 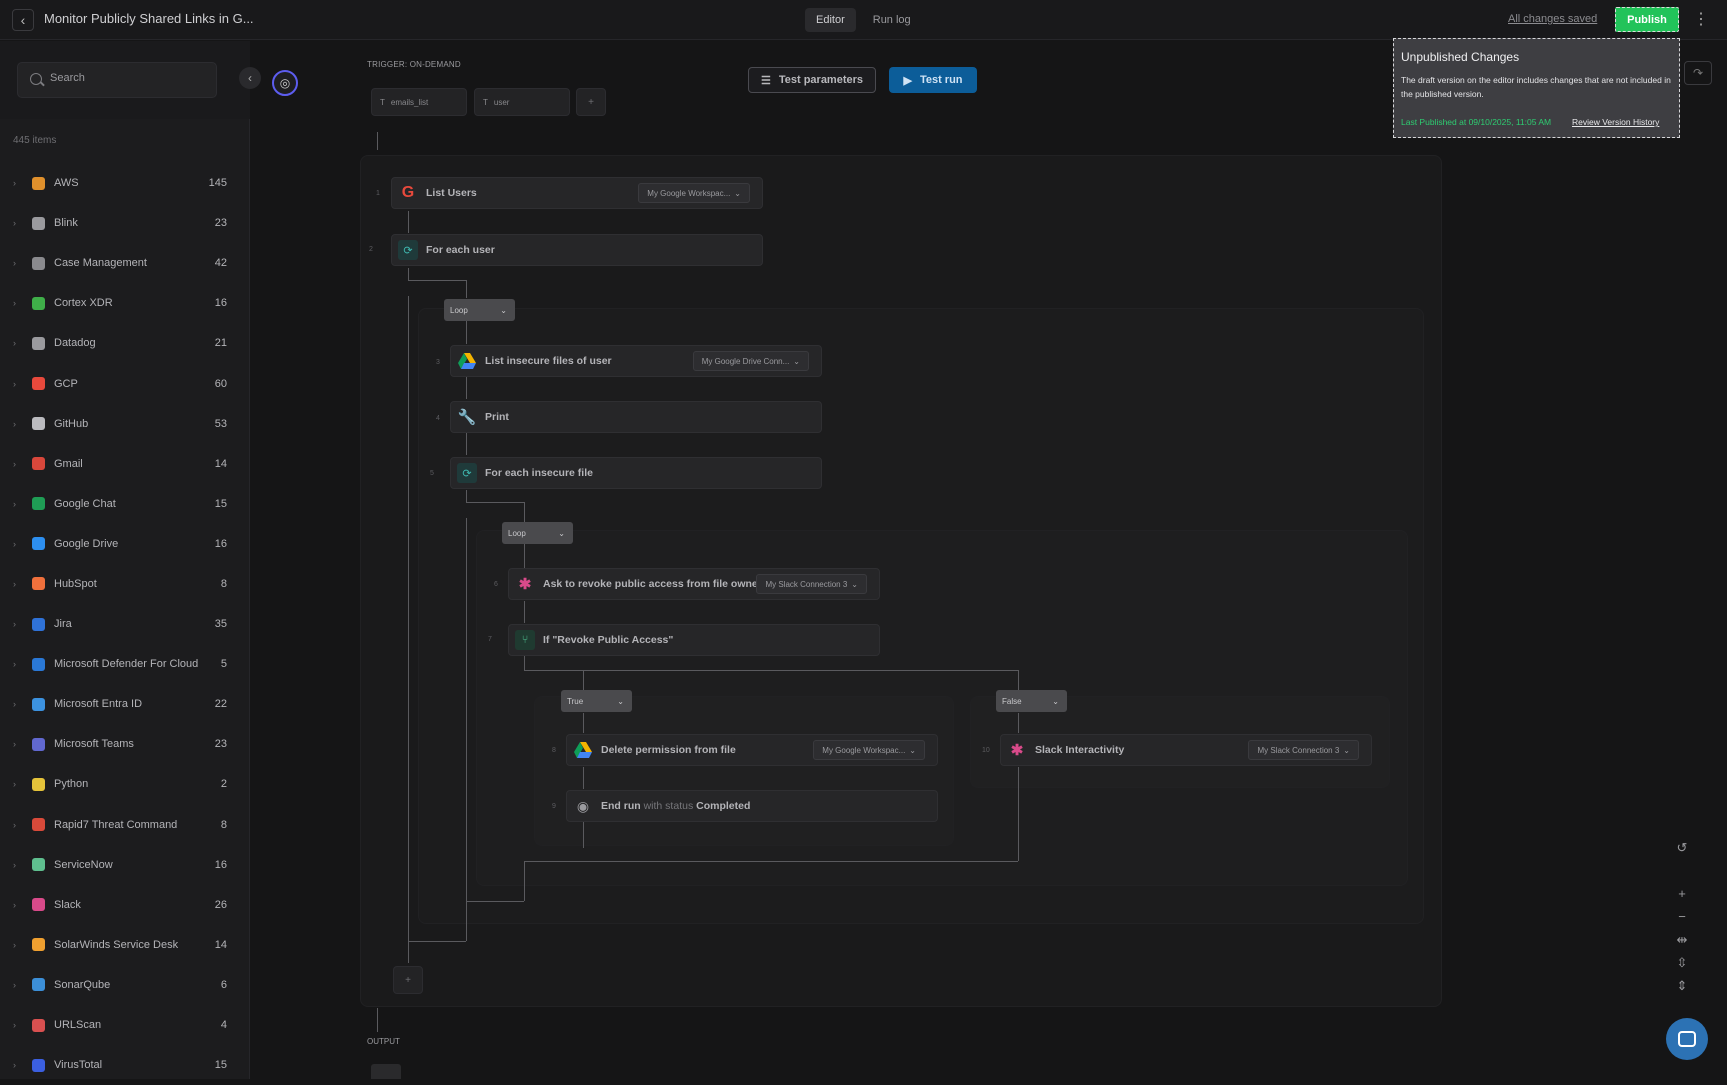 I want to click on chat-support-button, so click(x=1687, y=1039).